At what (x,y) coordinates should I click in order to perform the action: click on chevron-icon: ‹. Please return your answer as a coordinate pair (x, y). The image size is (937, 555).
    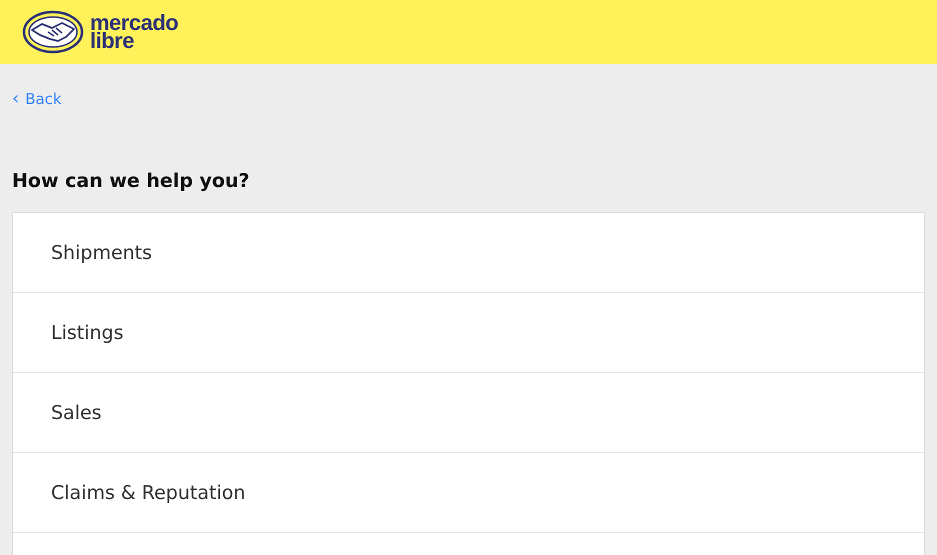
    Looking at the image, I should click on (16, 99).